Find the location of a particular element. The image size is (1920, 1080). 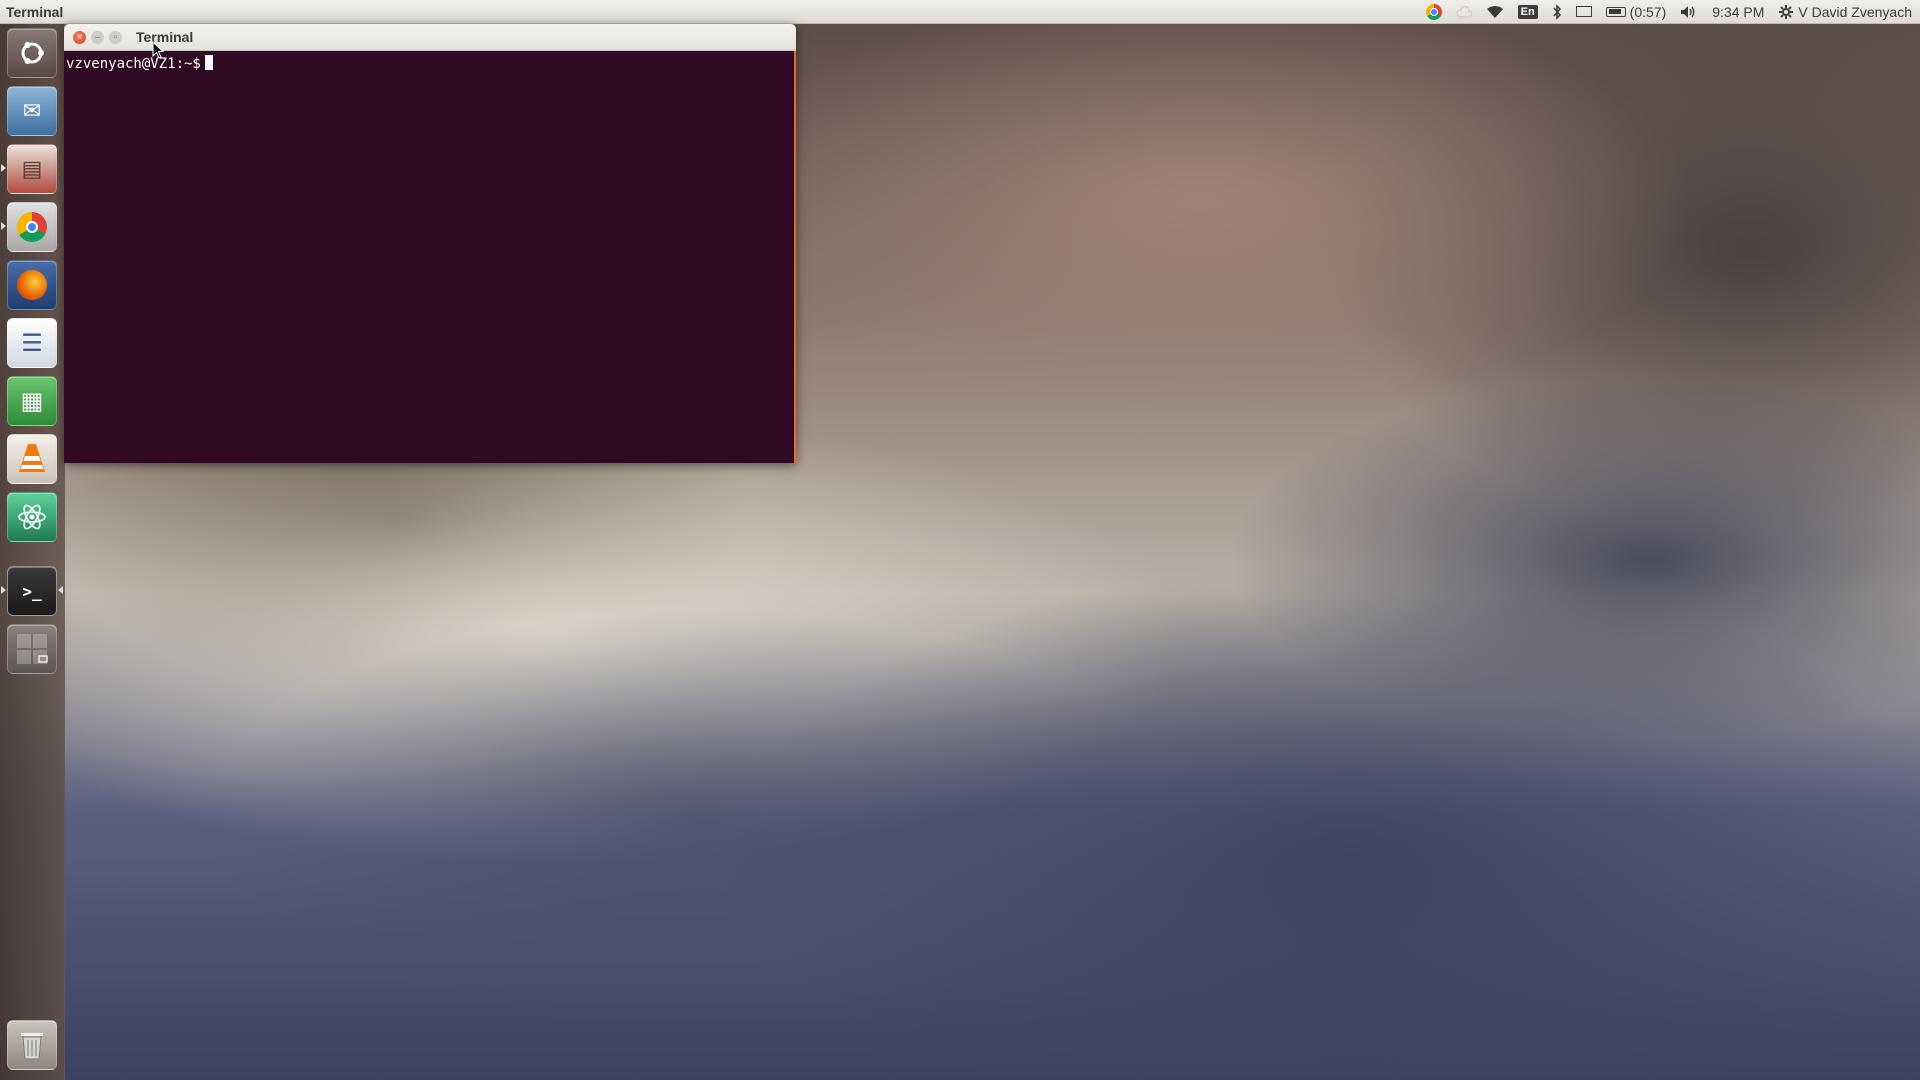

window-close-button: × is located at coordinates (79, 37).